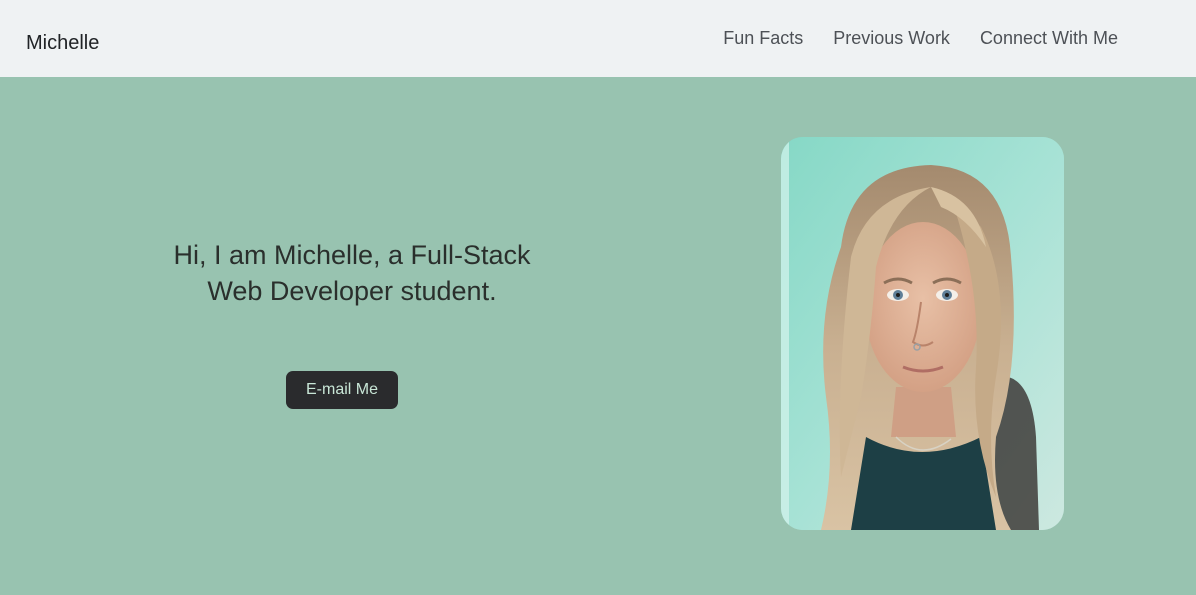 The image size is (1196, 595). Describe the element at coordinates (342, 390) in the screenshot. I see `email-me-button: E-mail Me` at that location.